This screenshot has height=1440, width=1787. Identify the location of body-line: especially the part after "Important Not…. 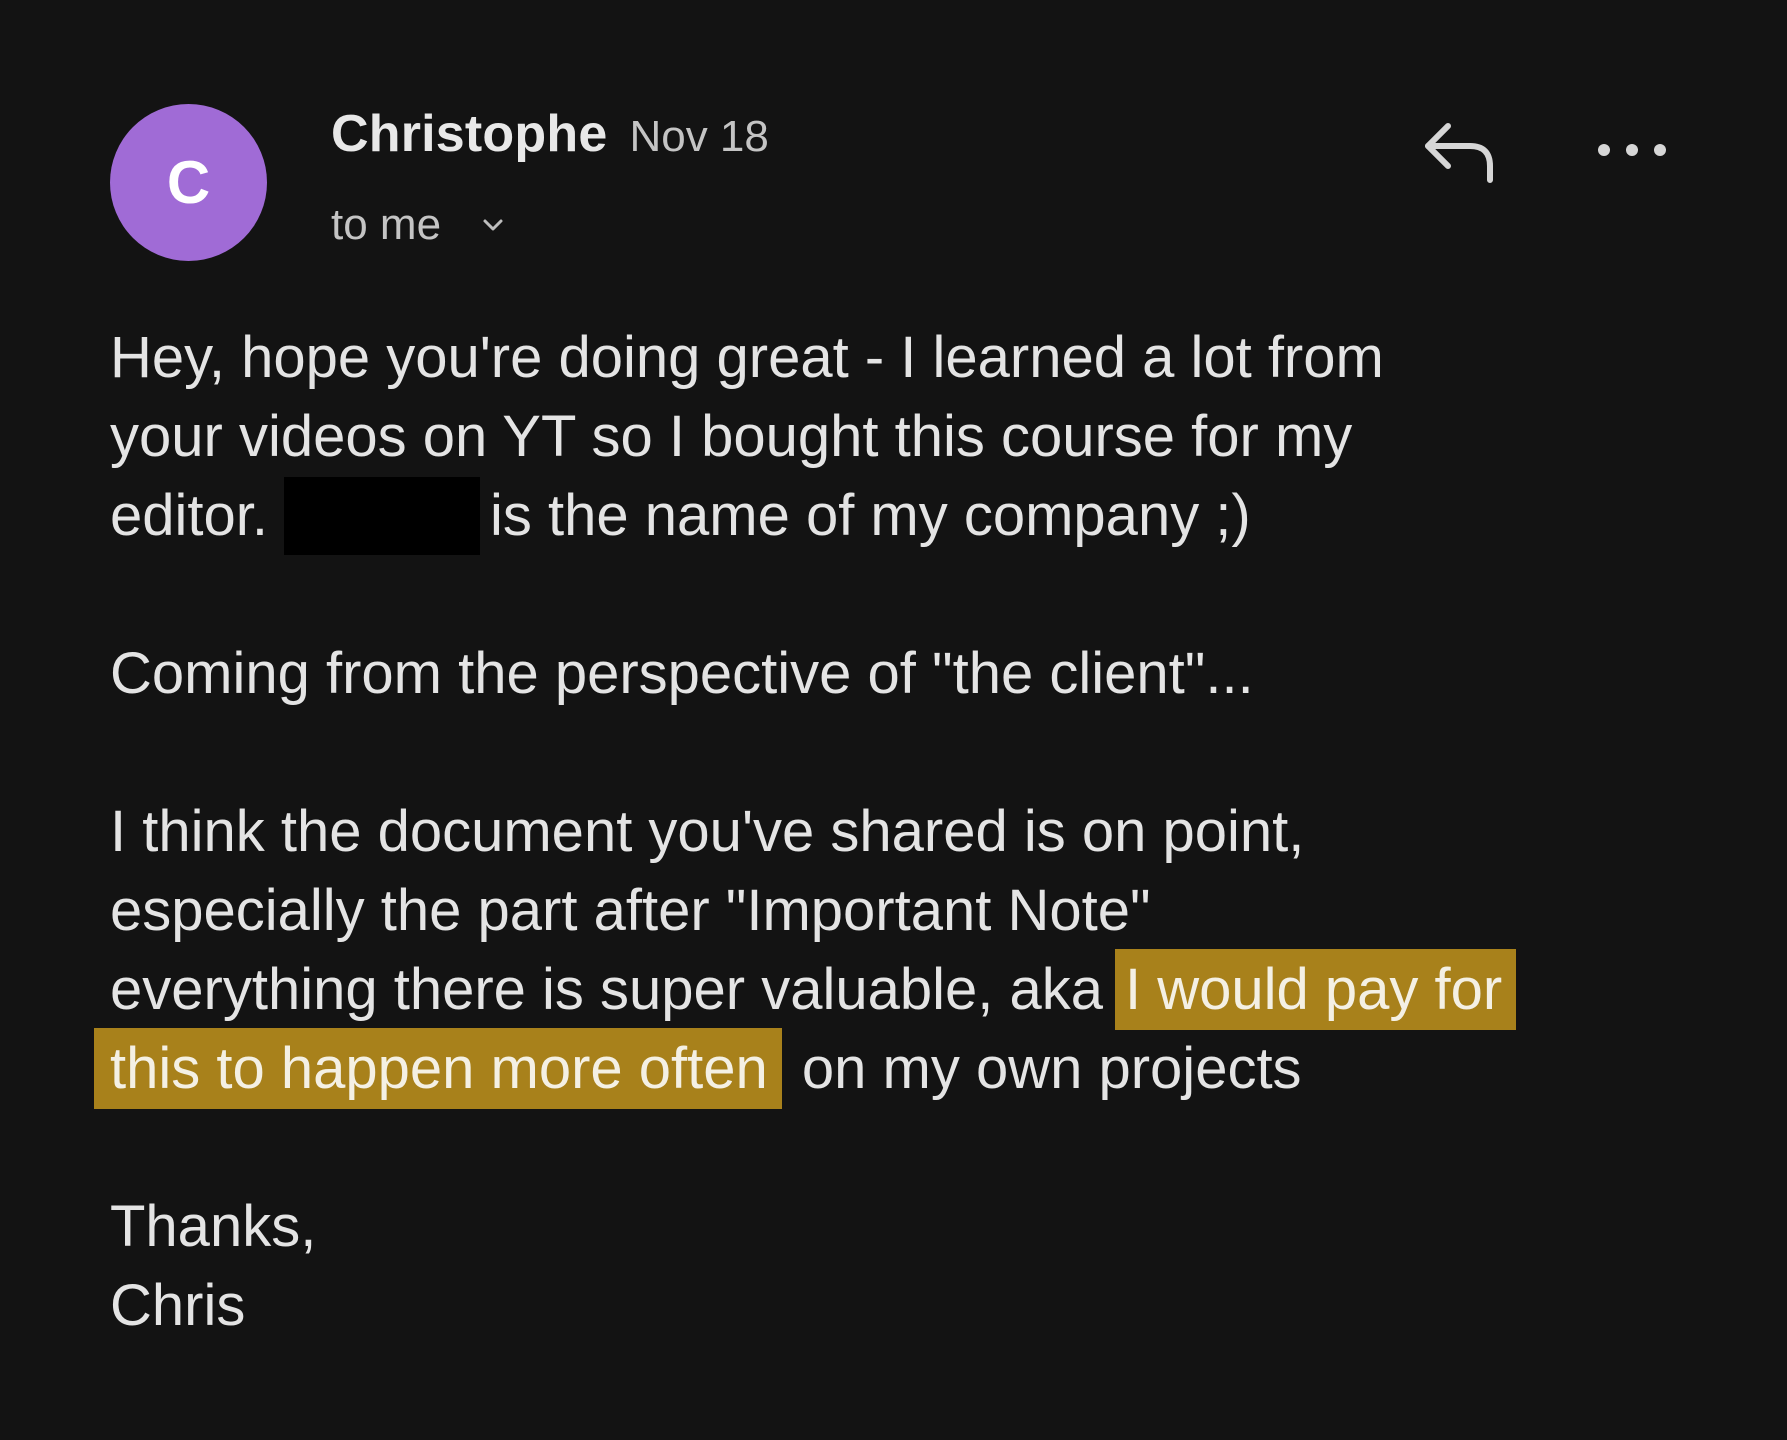
(630, 910).